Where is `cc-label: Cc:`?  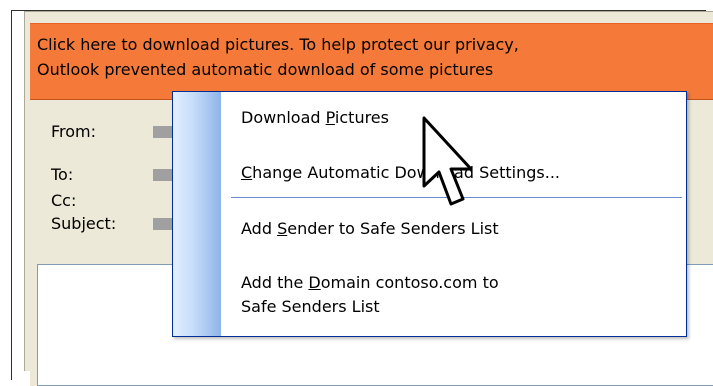 cc-label: Cc: is located at coordinates (64, 200).